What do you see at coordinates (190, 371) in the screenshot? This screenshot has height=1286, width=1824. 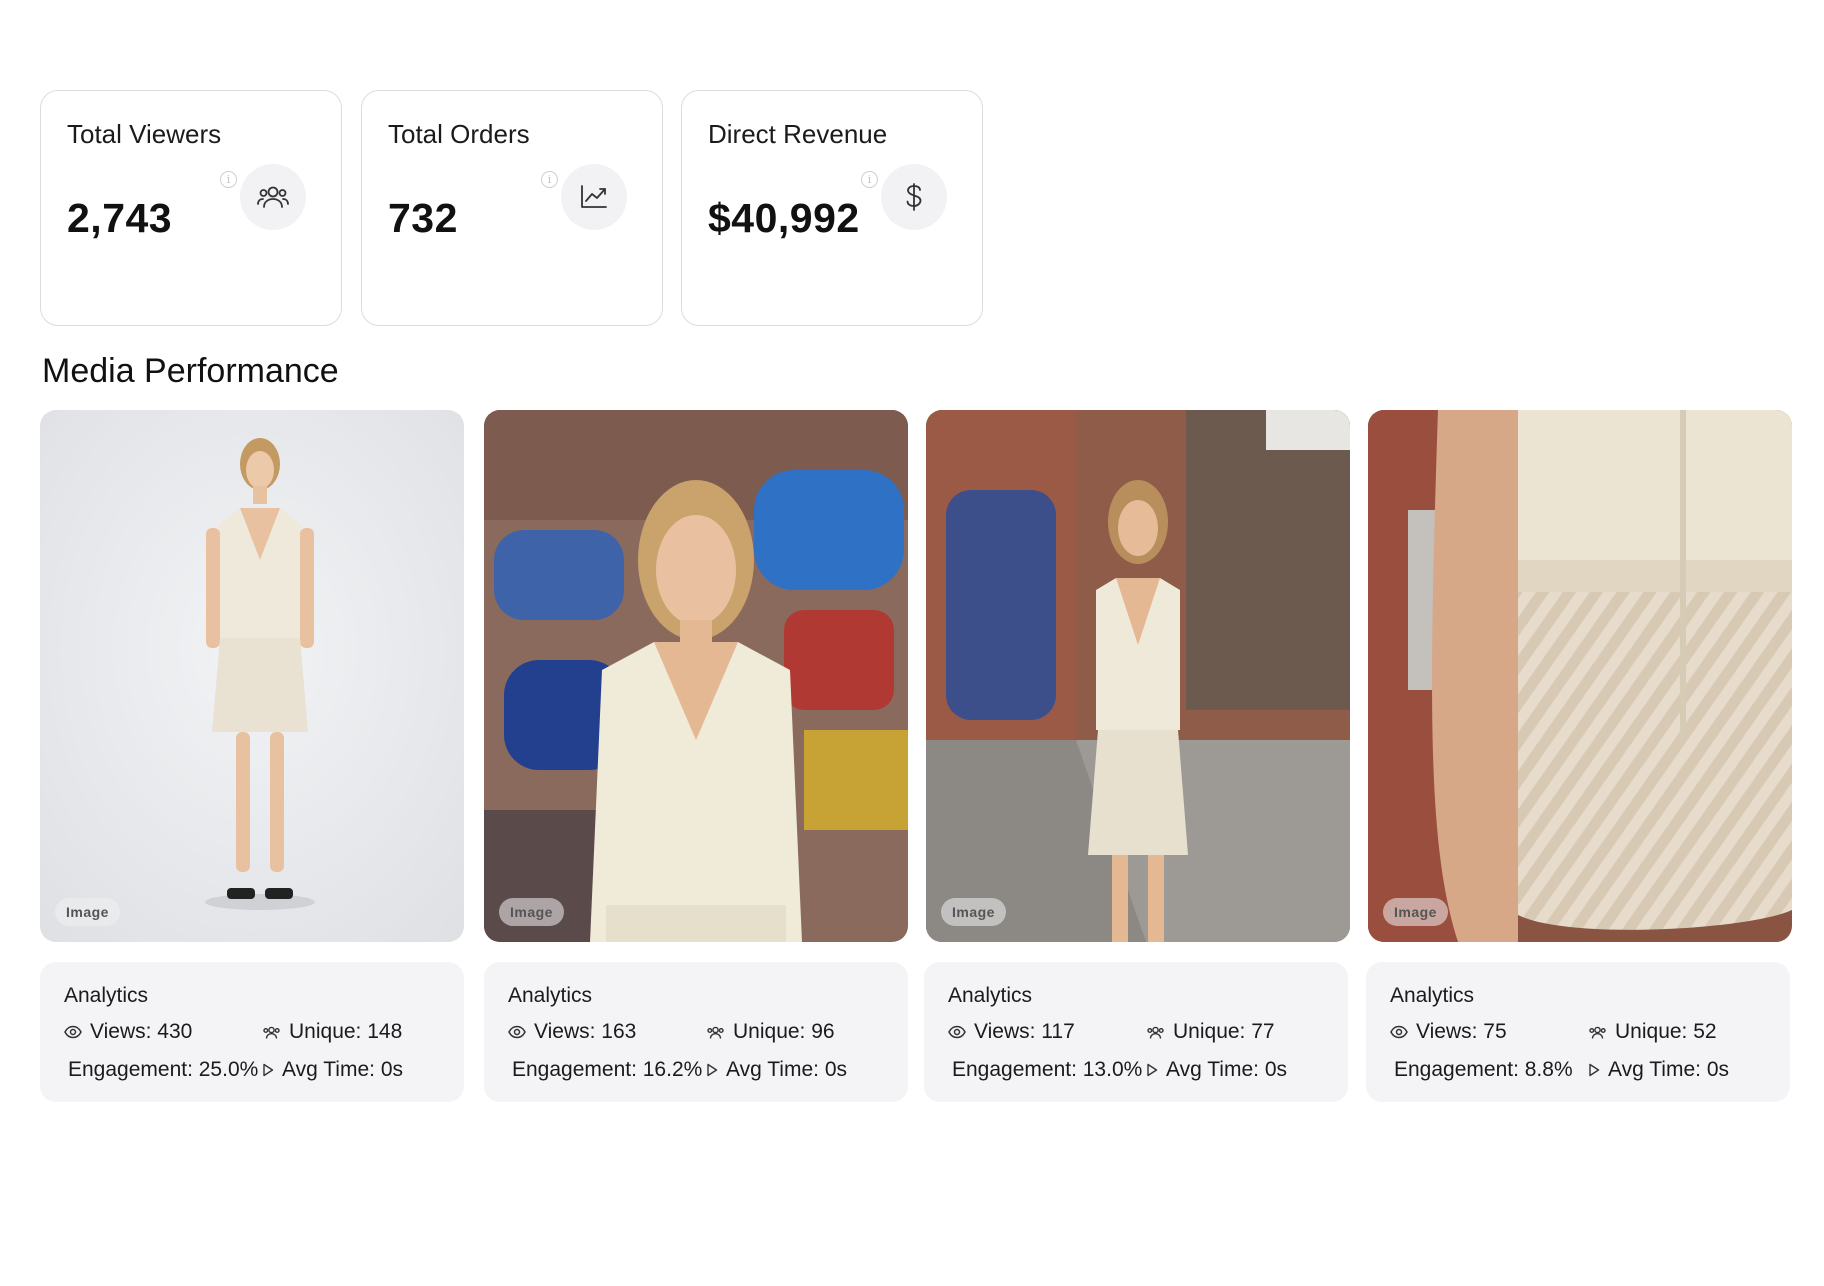 I see `section-title: Media Performance` at bounding box center [190, 371].